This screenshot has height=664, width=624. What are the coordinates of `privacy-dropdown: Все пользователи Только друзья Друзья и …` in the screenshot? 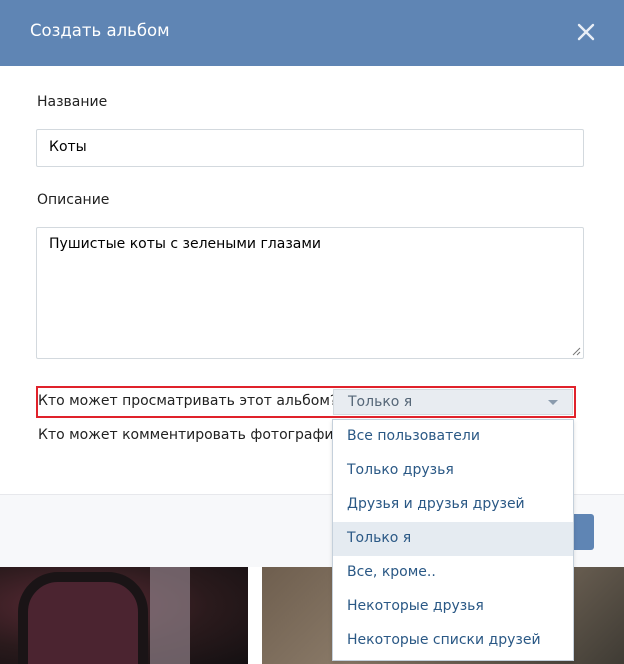 It's located at (453, 540).